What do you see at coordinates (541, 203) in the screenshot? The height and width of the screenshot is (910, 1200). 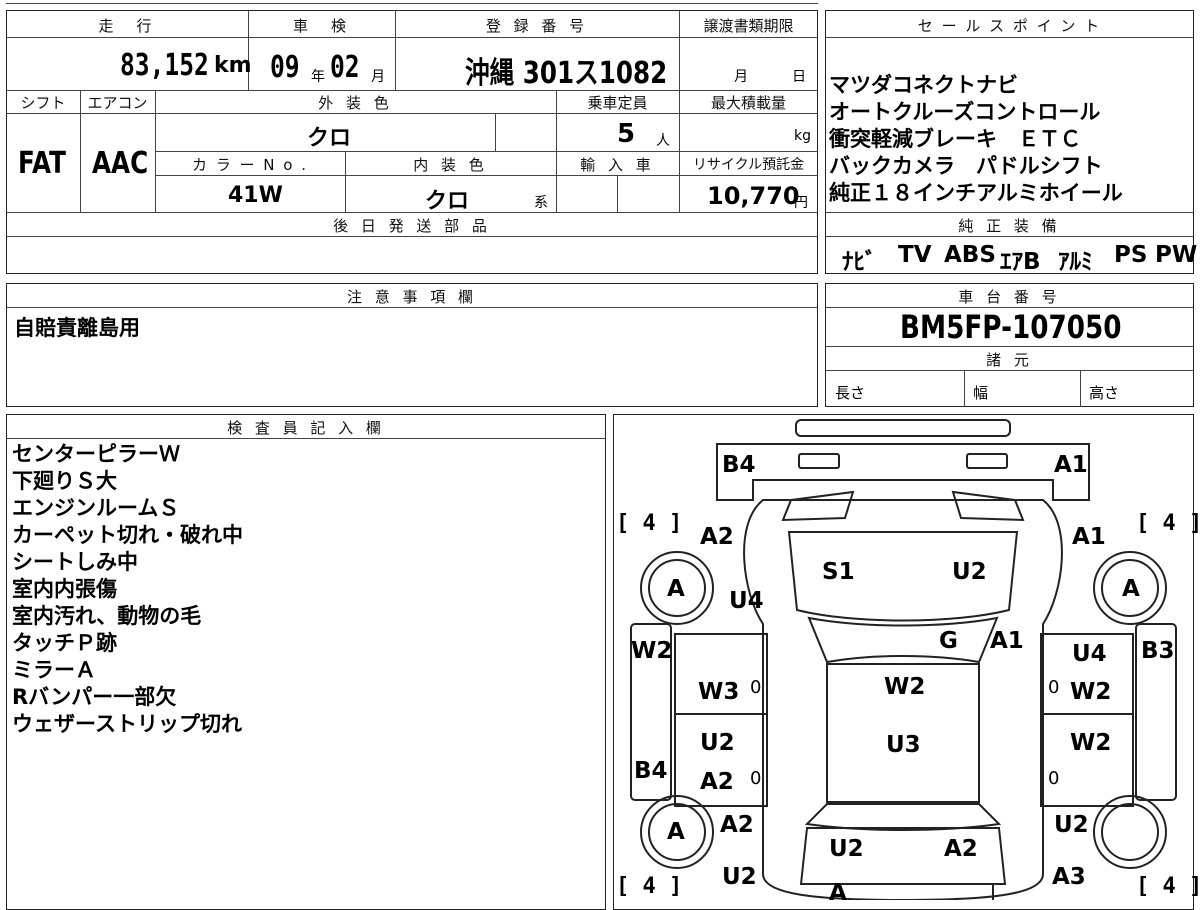 I see `interior-color-suffix: 系` at bounding box center [541, 203].